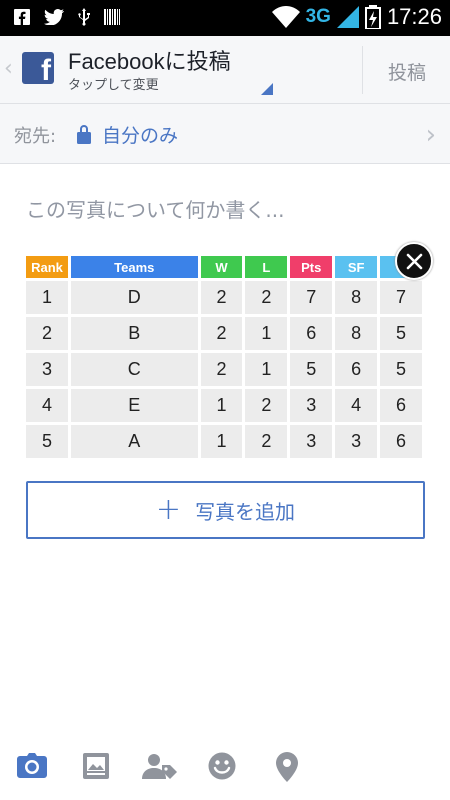  What do you see at coordinates (160, 766) in the screenshot?
I see `tag-people-icon` at bounding box center [160, 766].